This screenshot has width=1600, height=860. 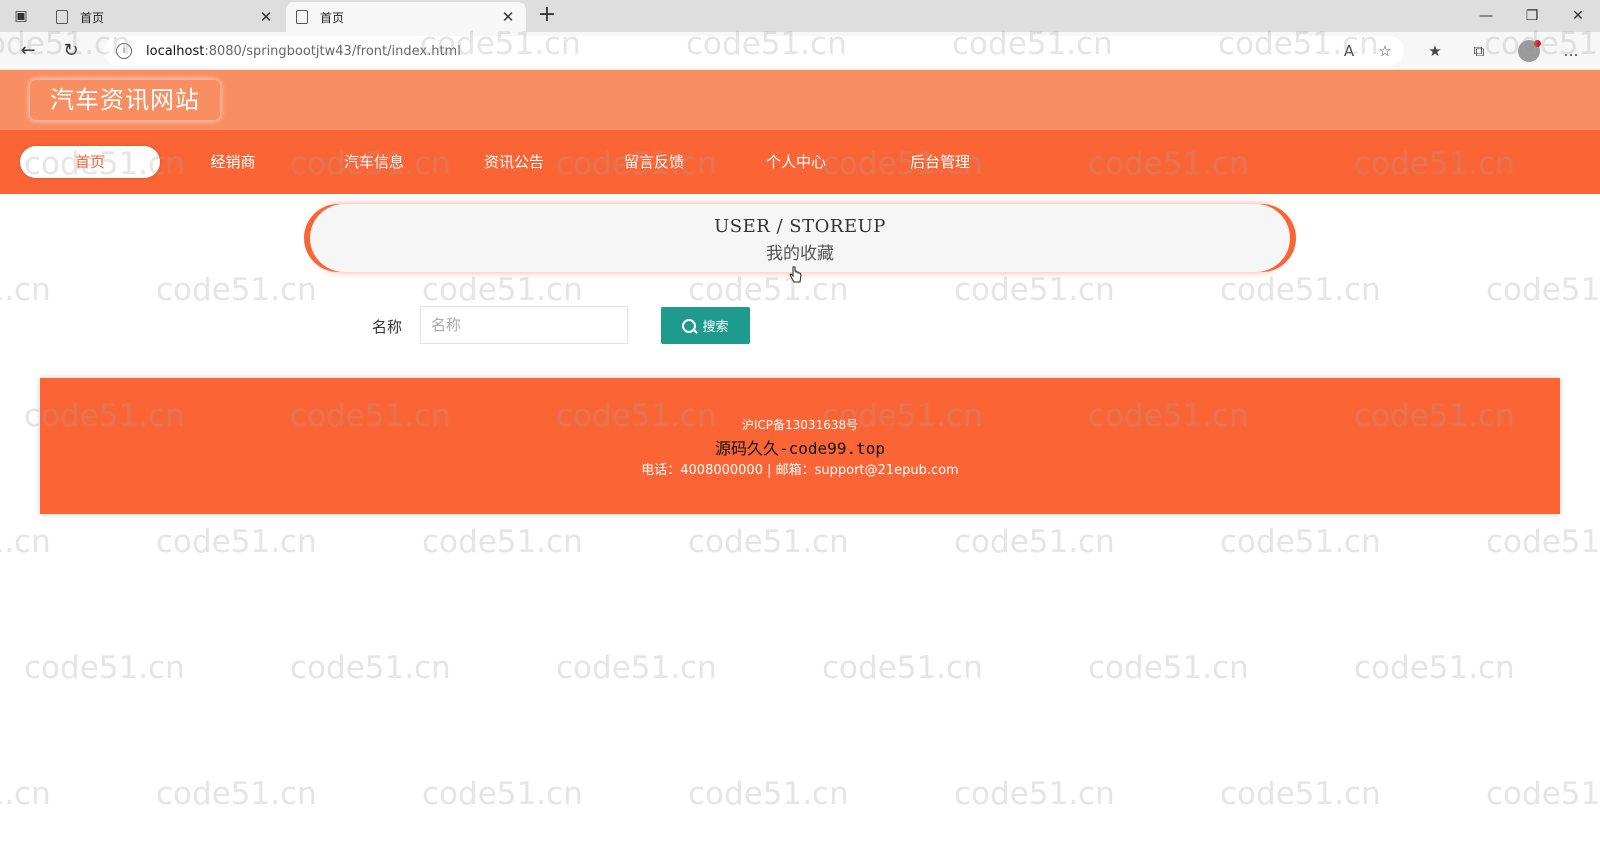 What do you see at coordinates (1385, 51) in the screenshot?
I see `add-favorite-icon: ☆` at bounding box center [1385, 51].